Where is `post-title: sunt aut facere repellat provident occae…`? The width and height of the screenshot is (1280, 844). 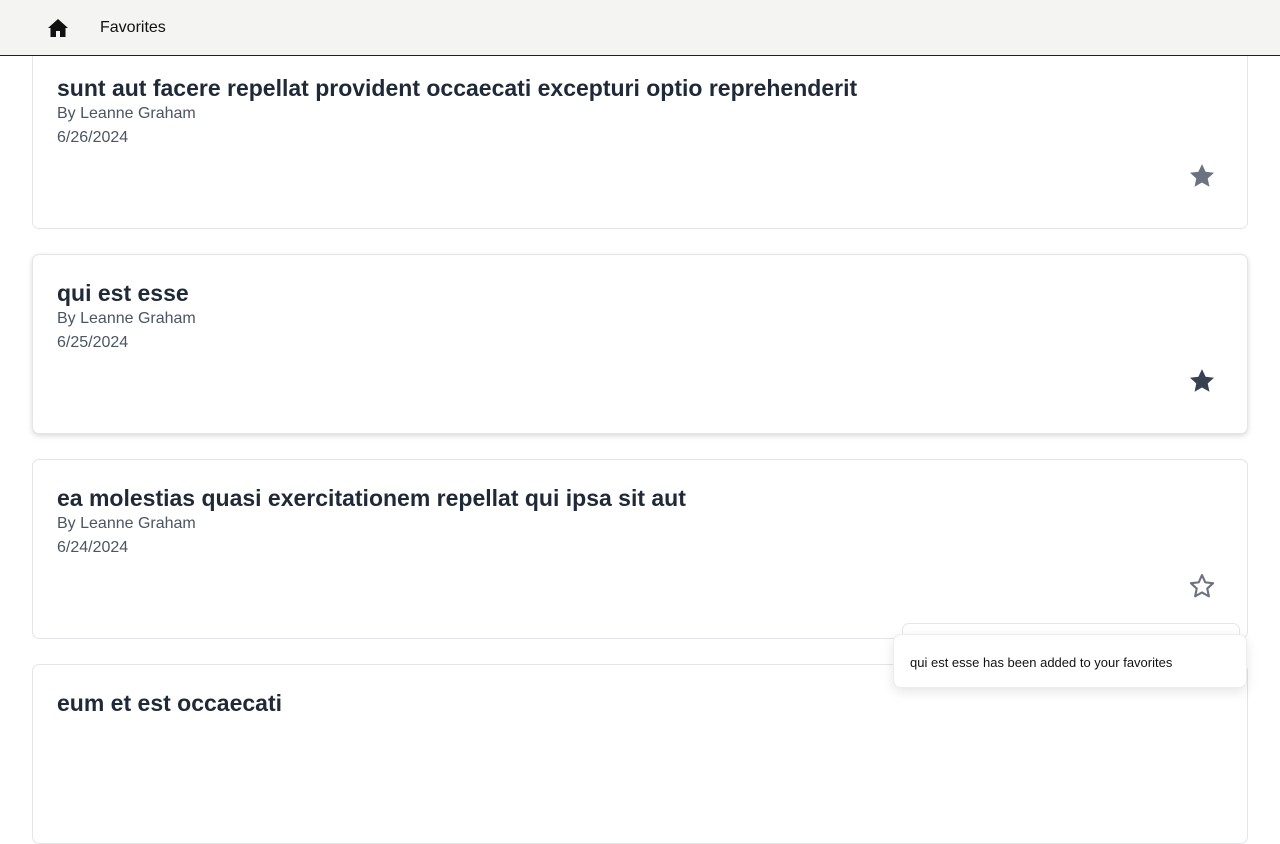
post-title: sunt aut facere repellat provident occae… is located at coordinates (457, 88).